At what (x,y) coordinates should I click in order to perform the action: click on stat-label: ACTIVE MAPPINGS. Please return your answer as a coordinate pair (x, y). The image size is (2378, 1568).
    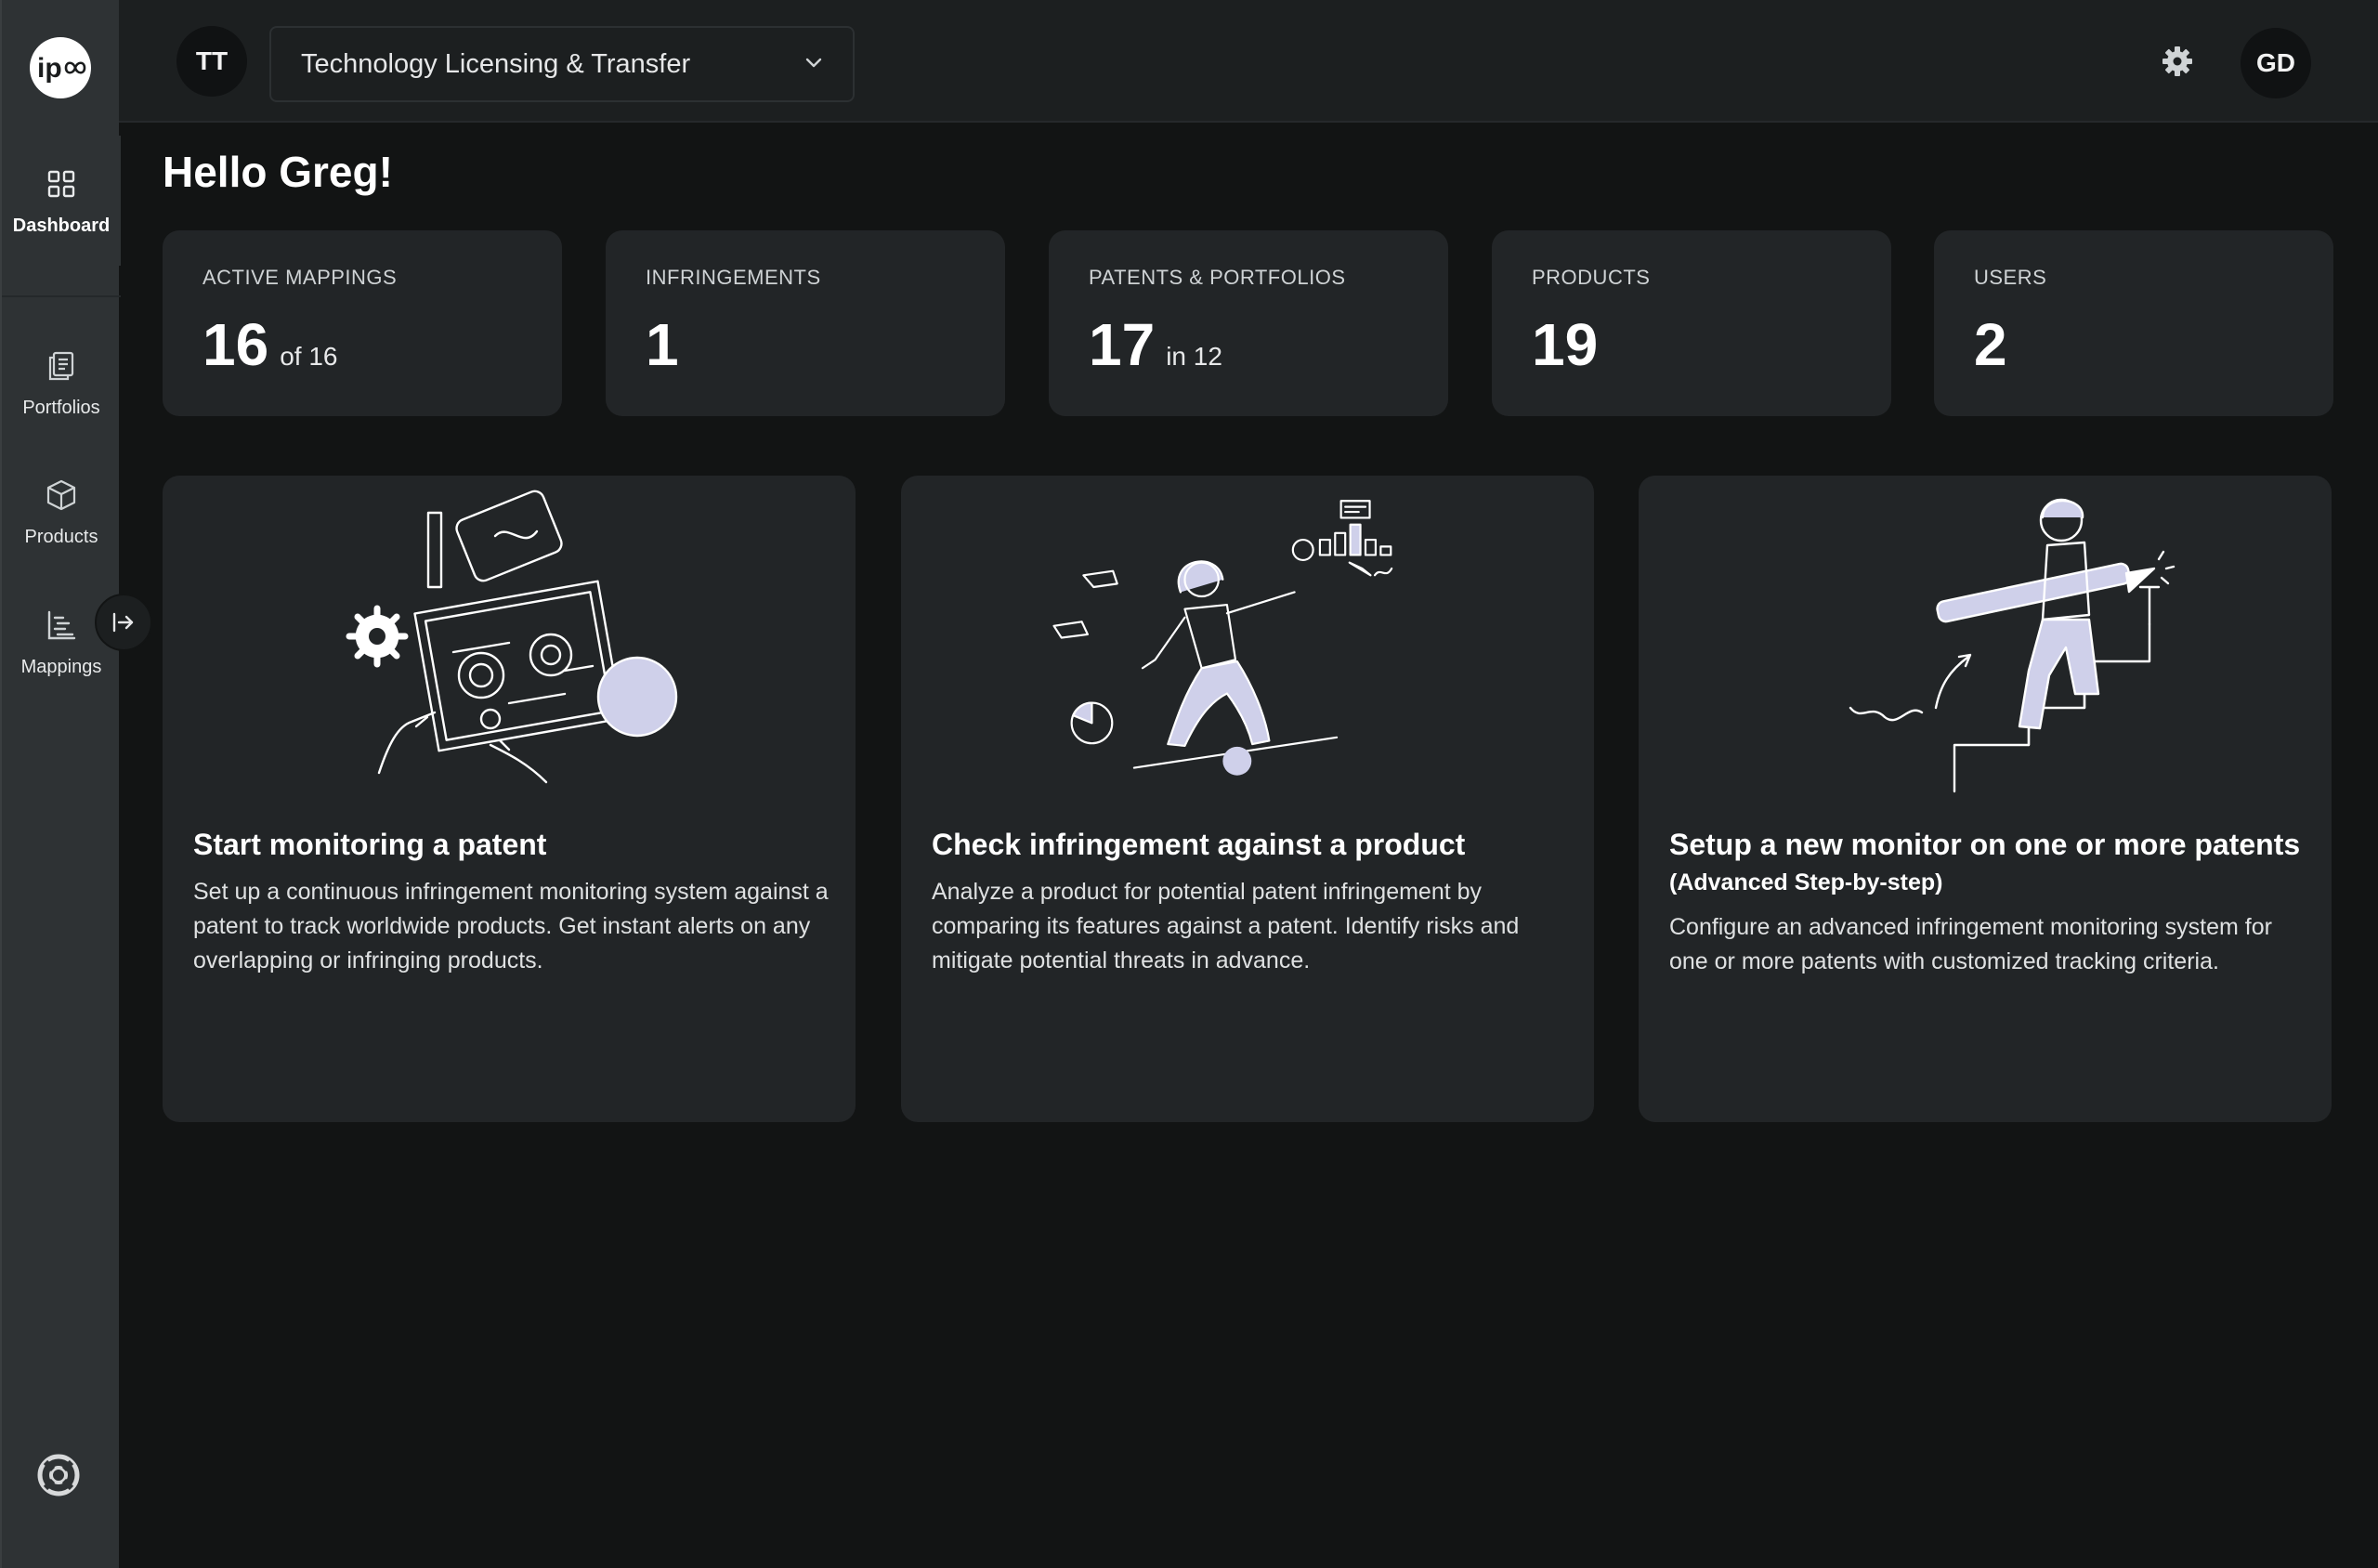
    Looking at the image, I should click on (301, 277).